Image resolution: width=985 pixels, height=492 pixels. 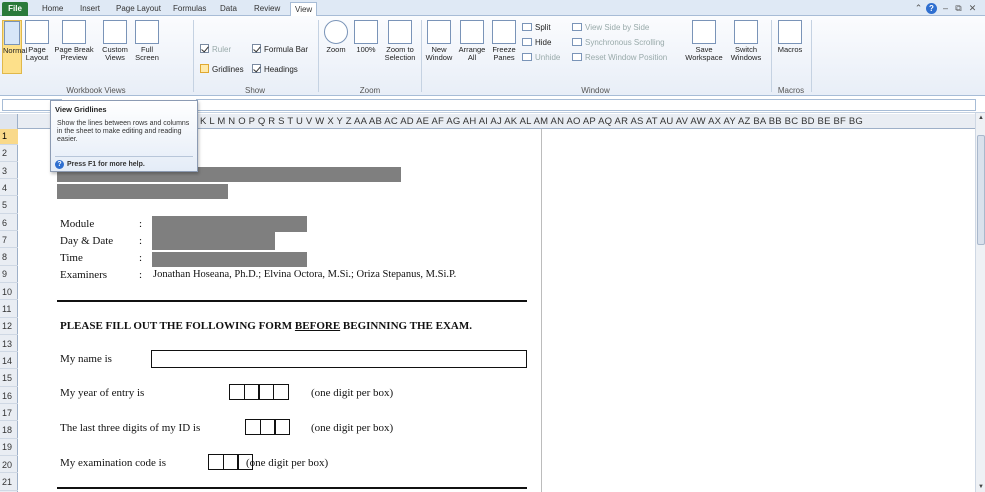 I want to click on zoom-to-selection-button: Zoom to Selection, so click(x=400, y=47).